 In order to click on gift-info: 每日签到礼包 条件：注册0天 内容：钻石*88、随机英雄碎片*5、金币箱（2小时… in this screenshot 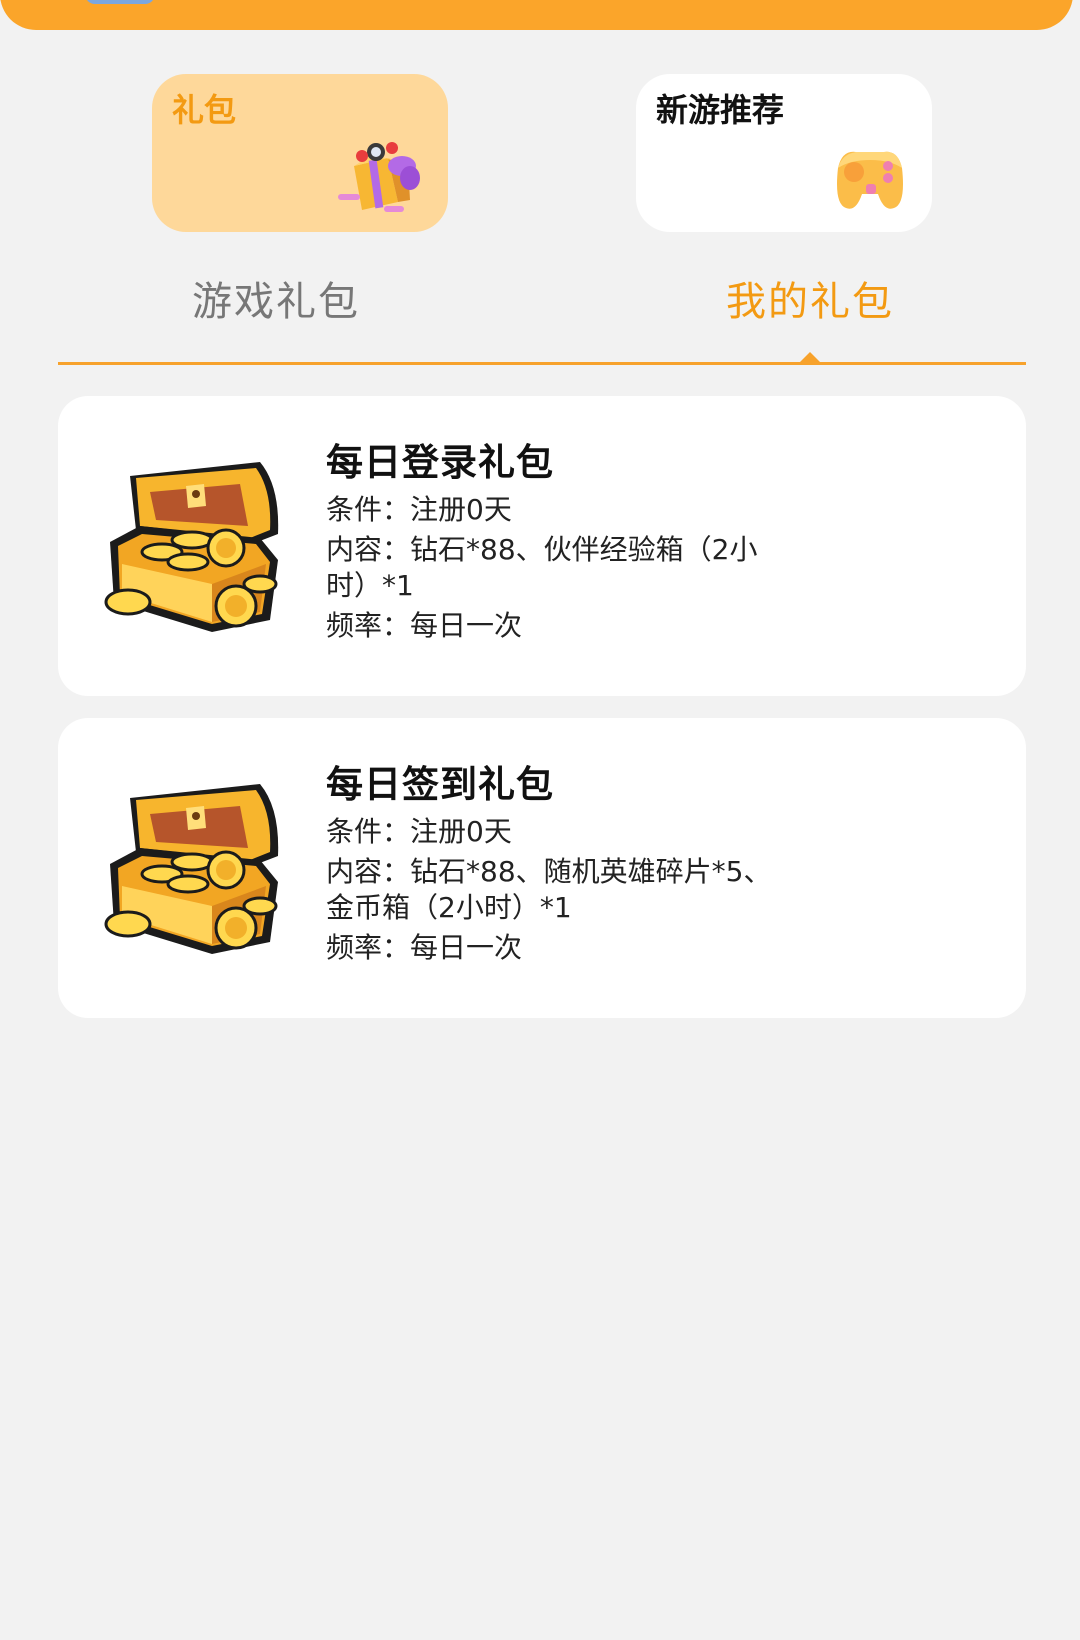, I will do `click(561, 863)`.